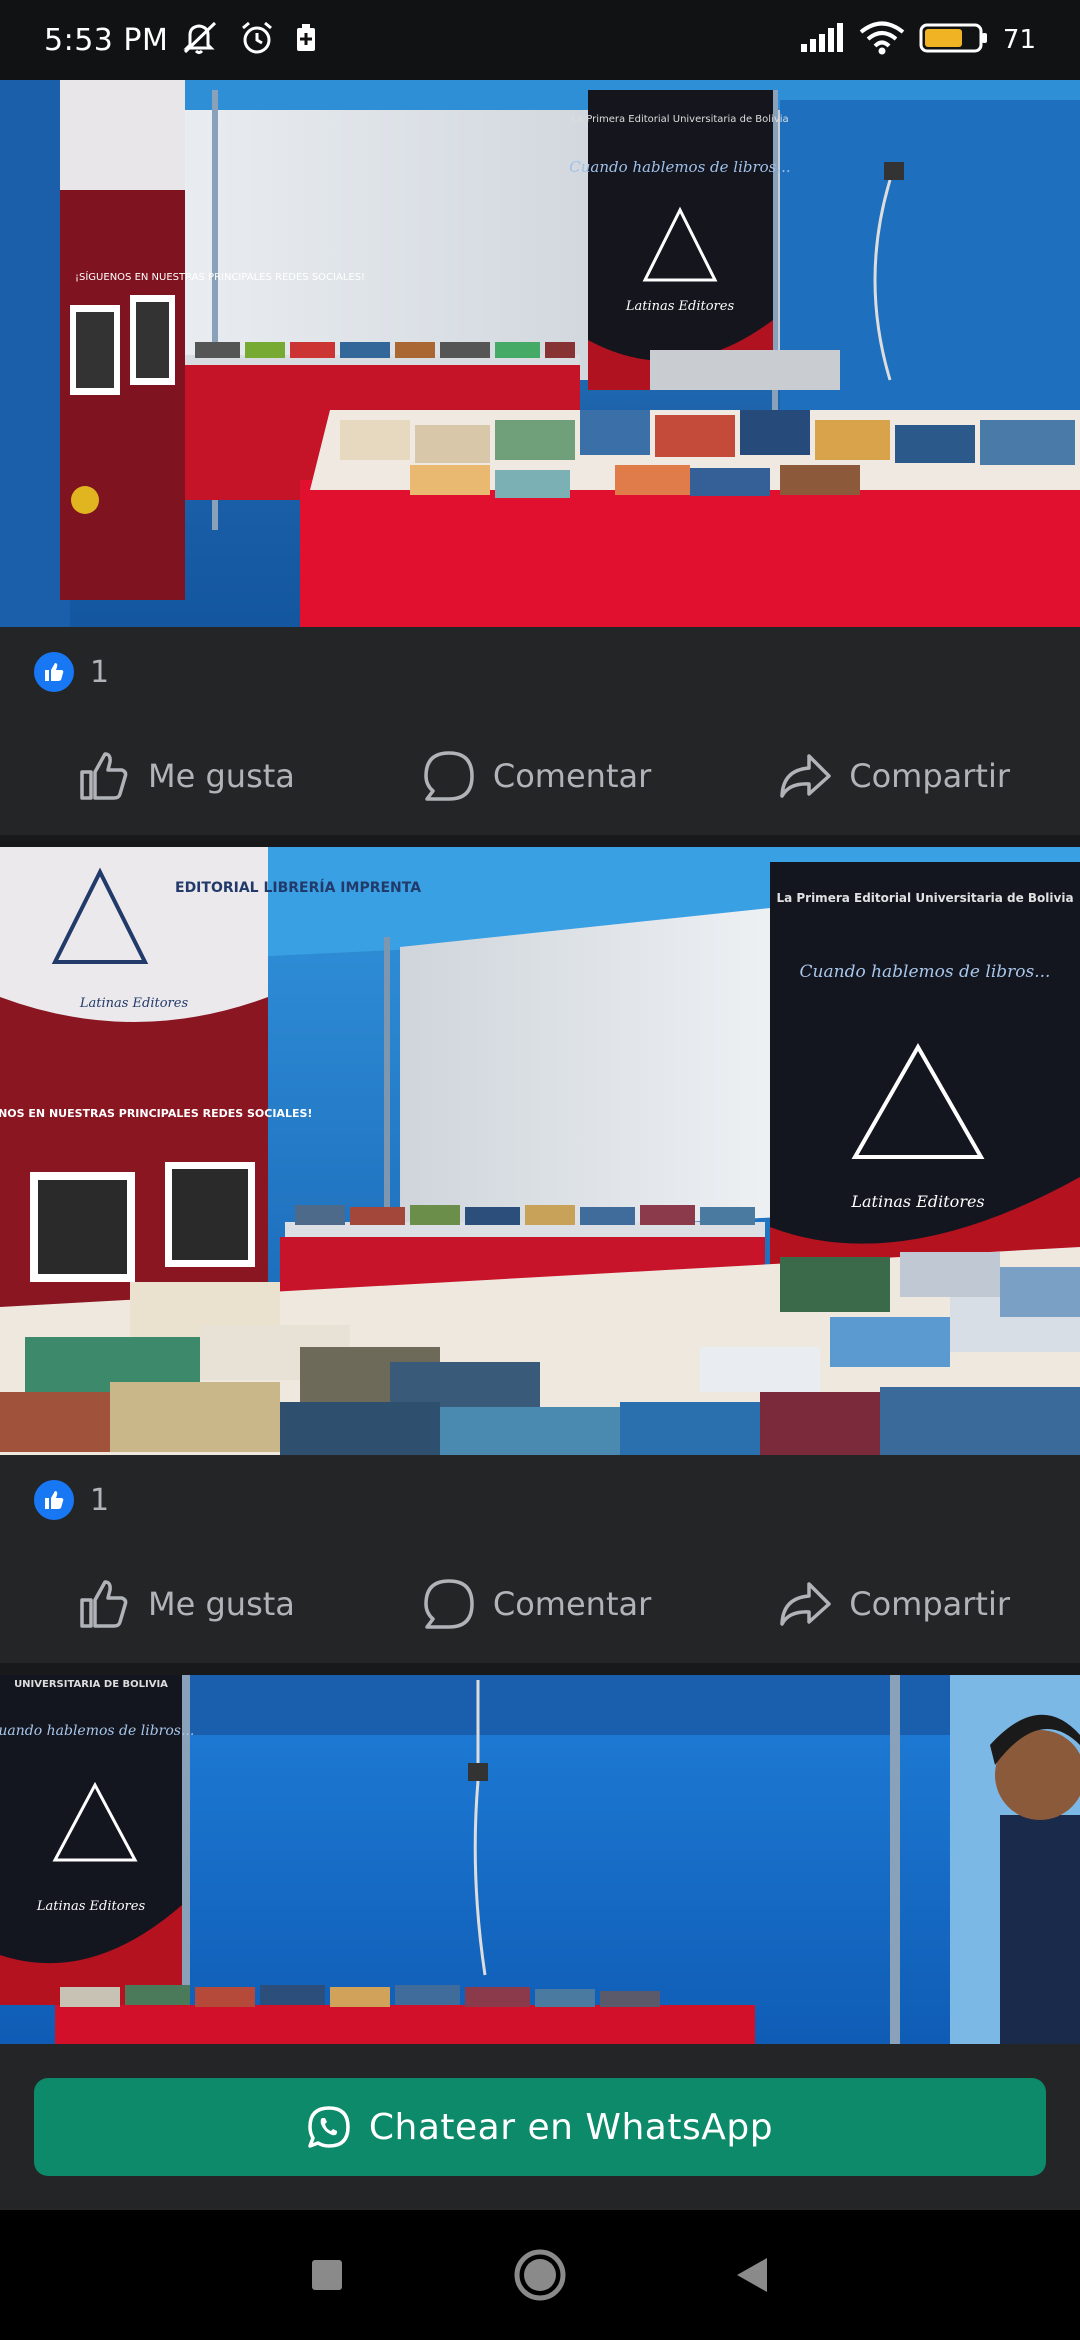  What do you see at coordinates (91, 1684) in the screenshot?
I see `banner-header-3: UNIVERSITARIA DE BOLIVIA` at bounding box center [91, 1684].